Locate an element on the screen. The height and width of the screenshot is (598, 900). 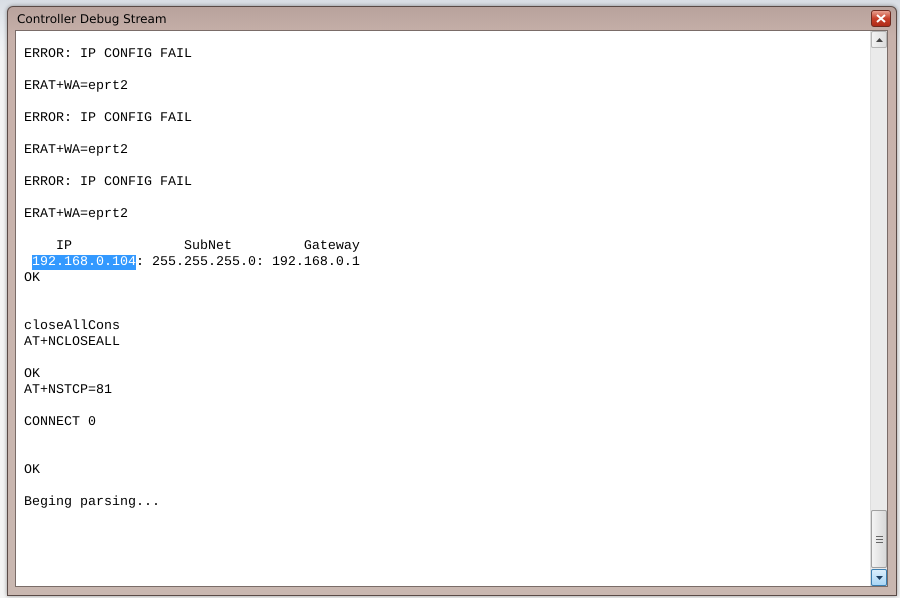
up-arrow-icon is located at coordinates (879, 40).